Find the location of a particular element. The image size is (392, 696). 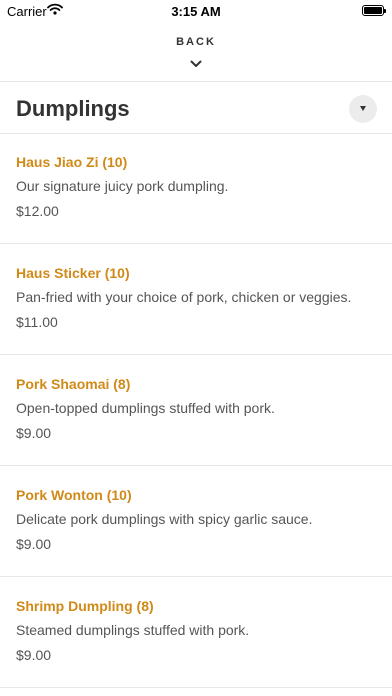

item-name: Pork Wonton (10) is located at coordinates (74, 495).